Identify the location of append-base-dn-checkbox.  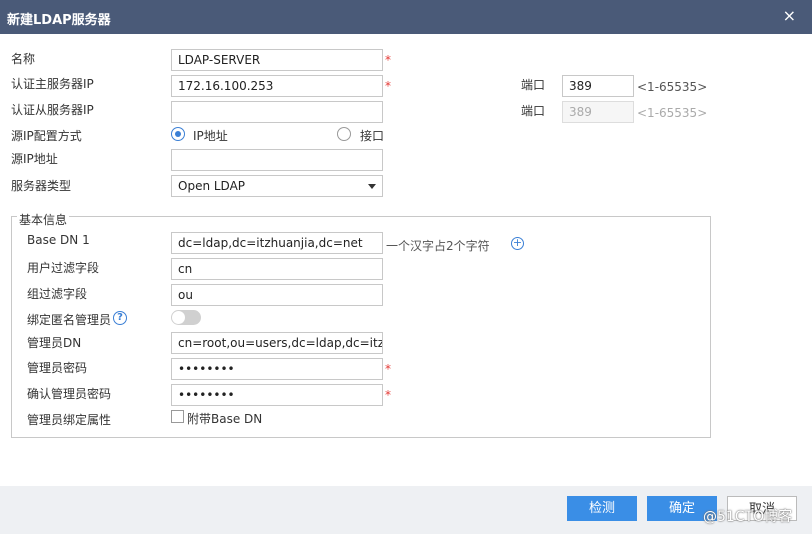
(177, 416).